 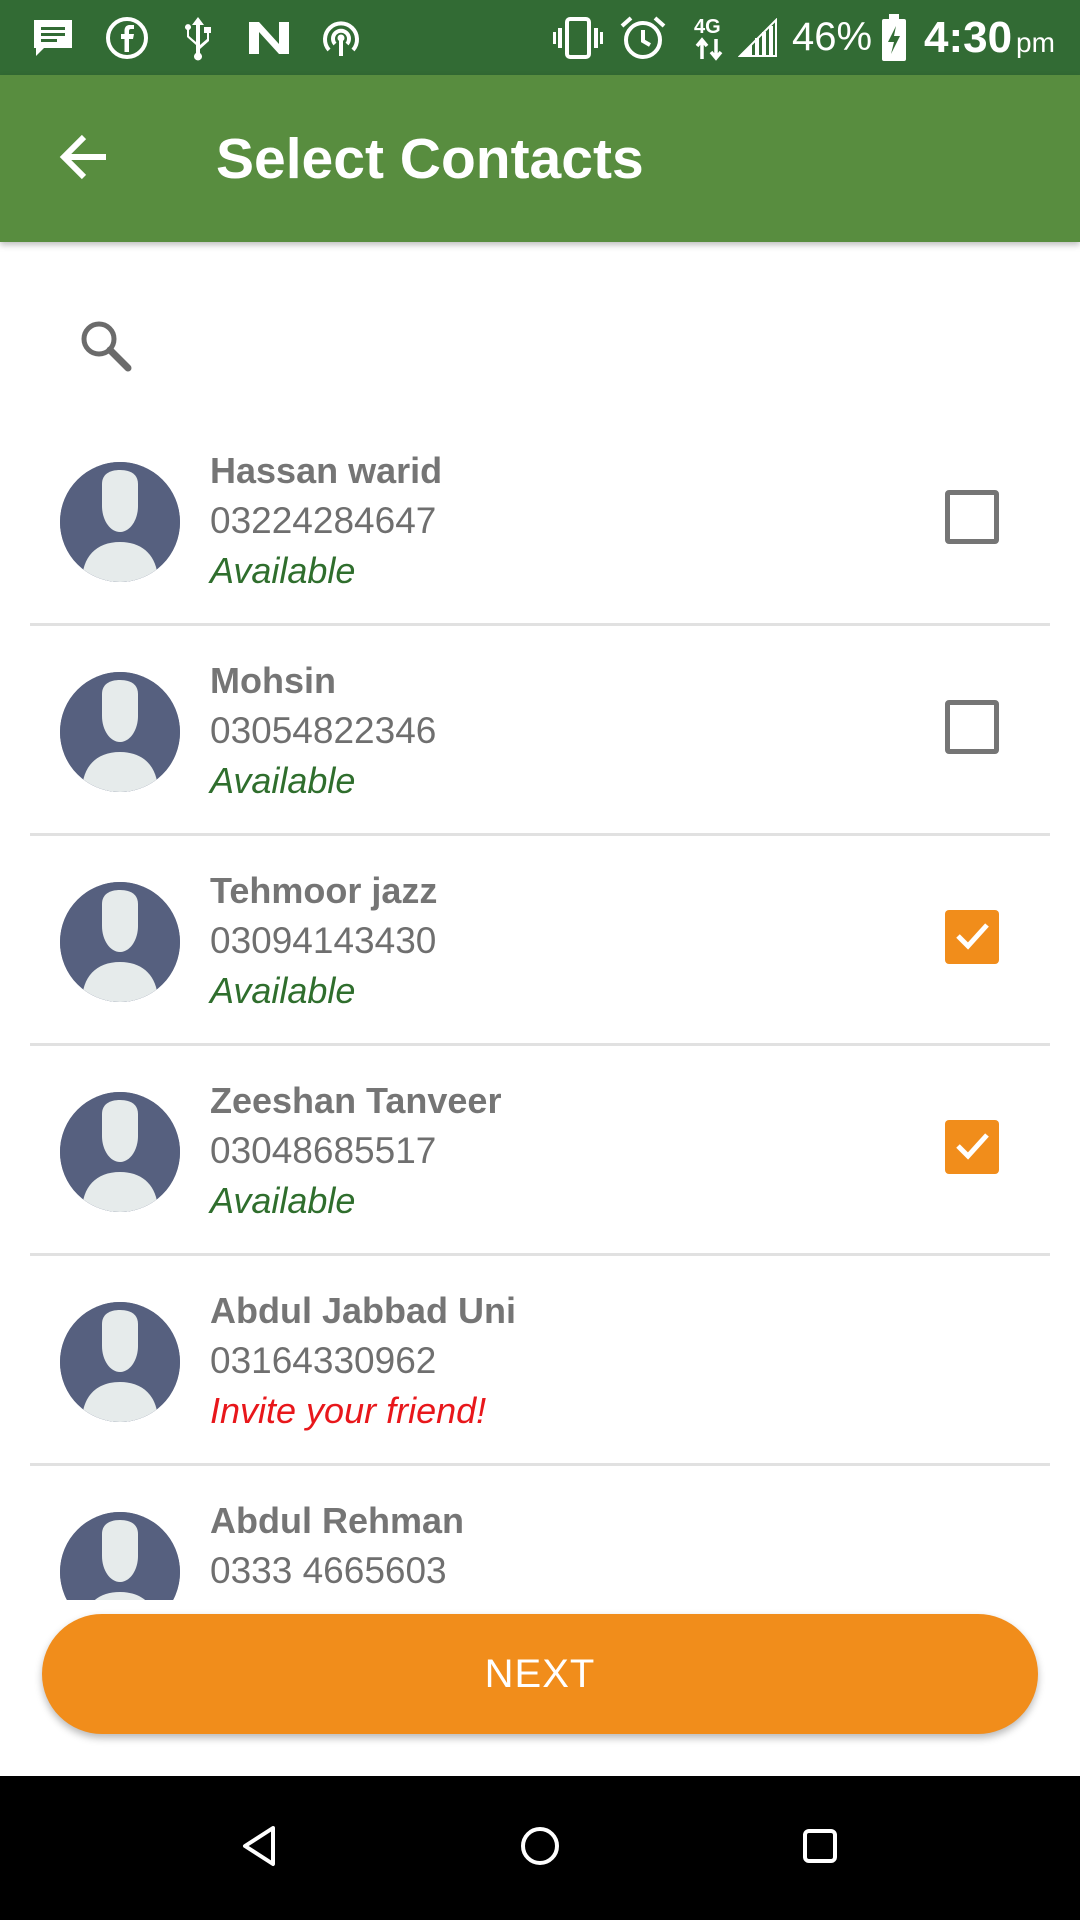 I want to click on usb-icon, so click(x=198, y=37).